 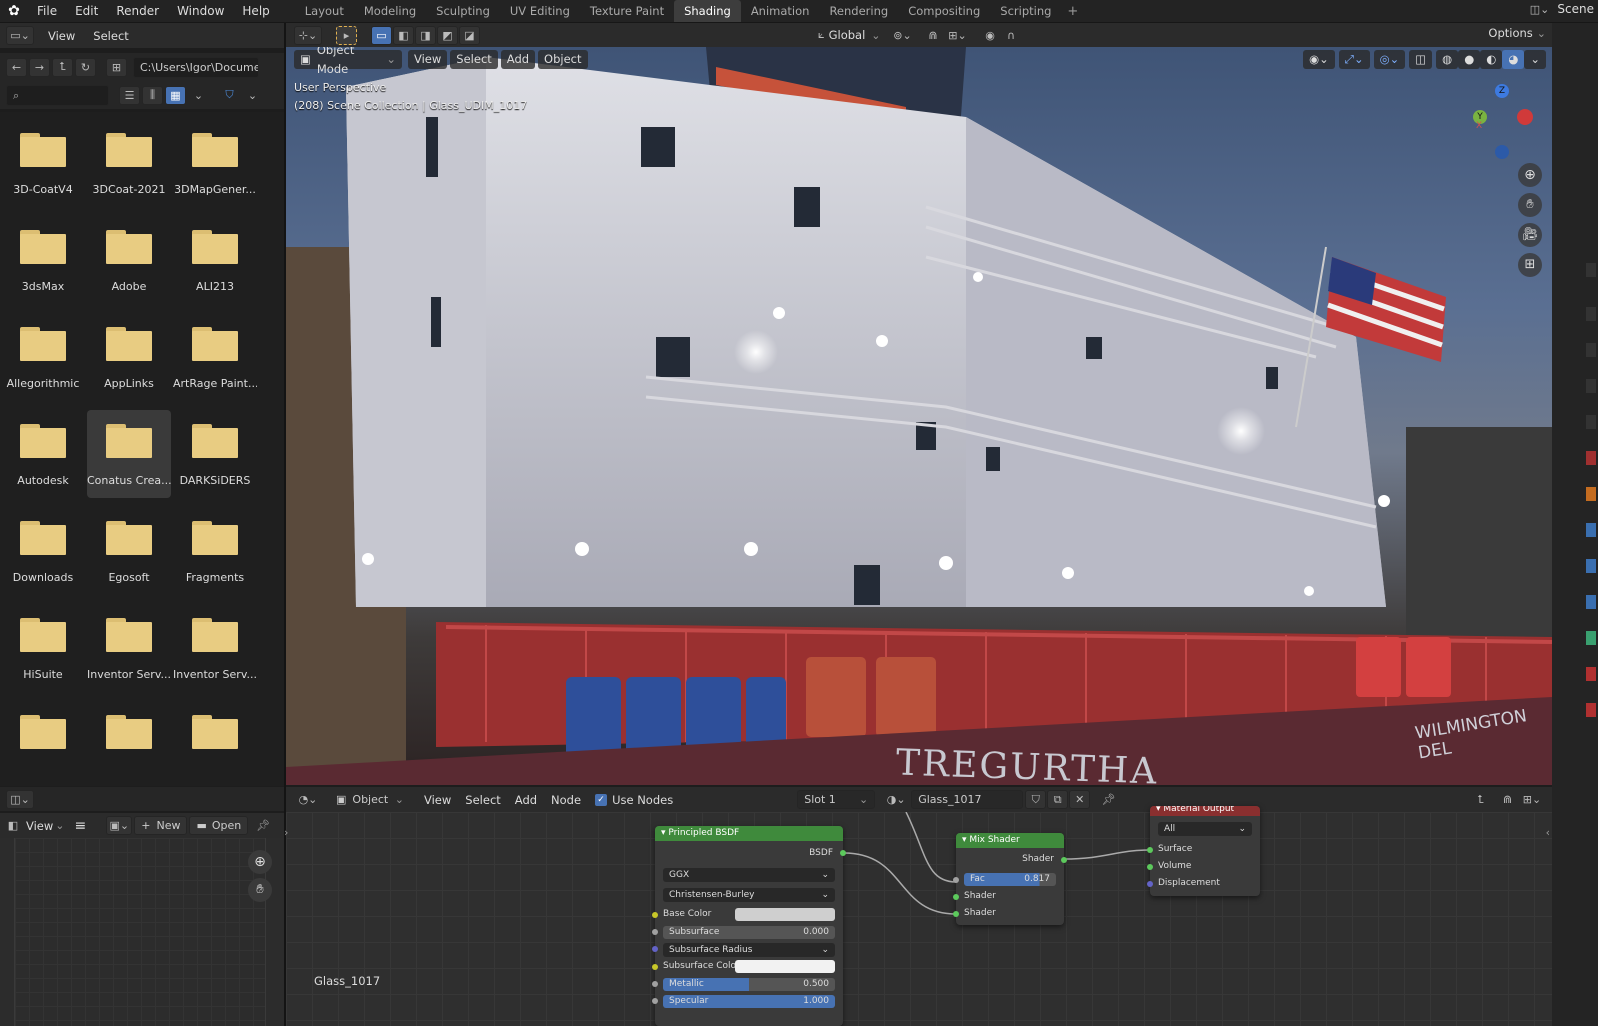 I want to click on display-dropdown-icon: ⌄, so click(x=198, y=95).